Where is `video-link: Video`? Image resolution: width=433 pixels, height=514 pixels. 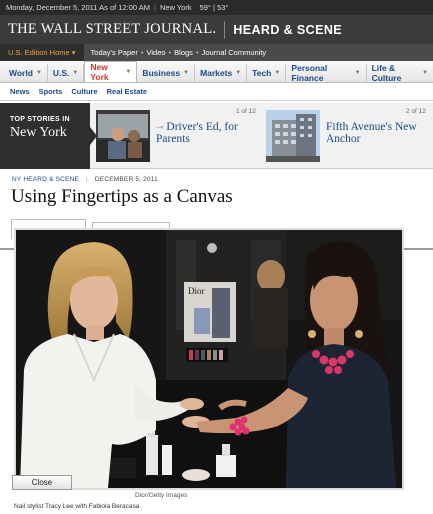
video-link: Video is located at coordinates (155, 52).